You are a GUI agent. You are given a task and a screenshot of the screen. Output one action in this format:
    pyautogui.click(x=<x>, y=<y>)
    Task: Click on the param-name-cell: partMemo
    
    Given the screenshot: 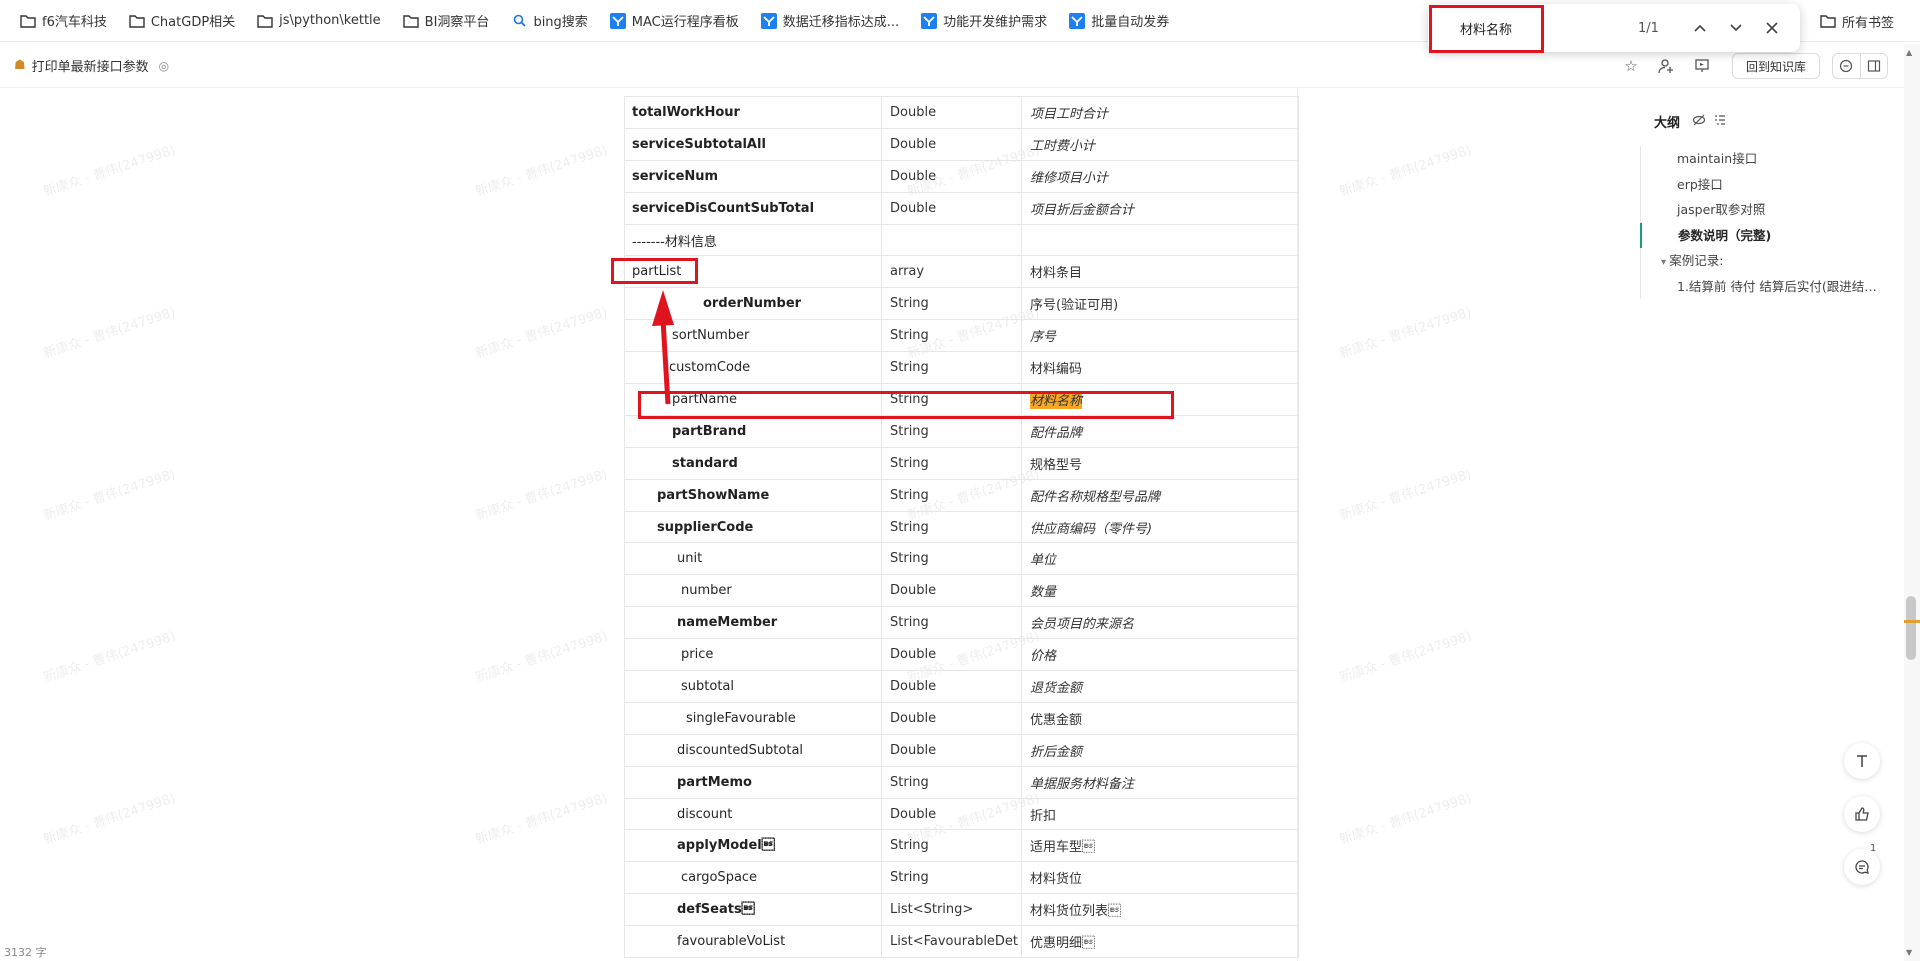 What is the action you would take?
    pyautogui.click(x=753, y=782)
    